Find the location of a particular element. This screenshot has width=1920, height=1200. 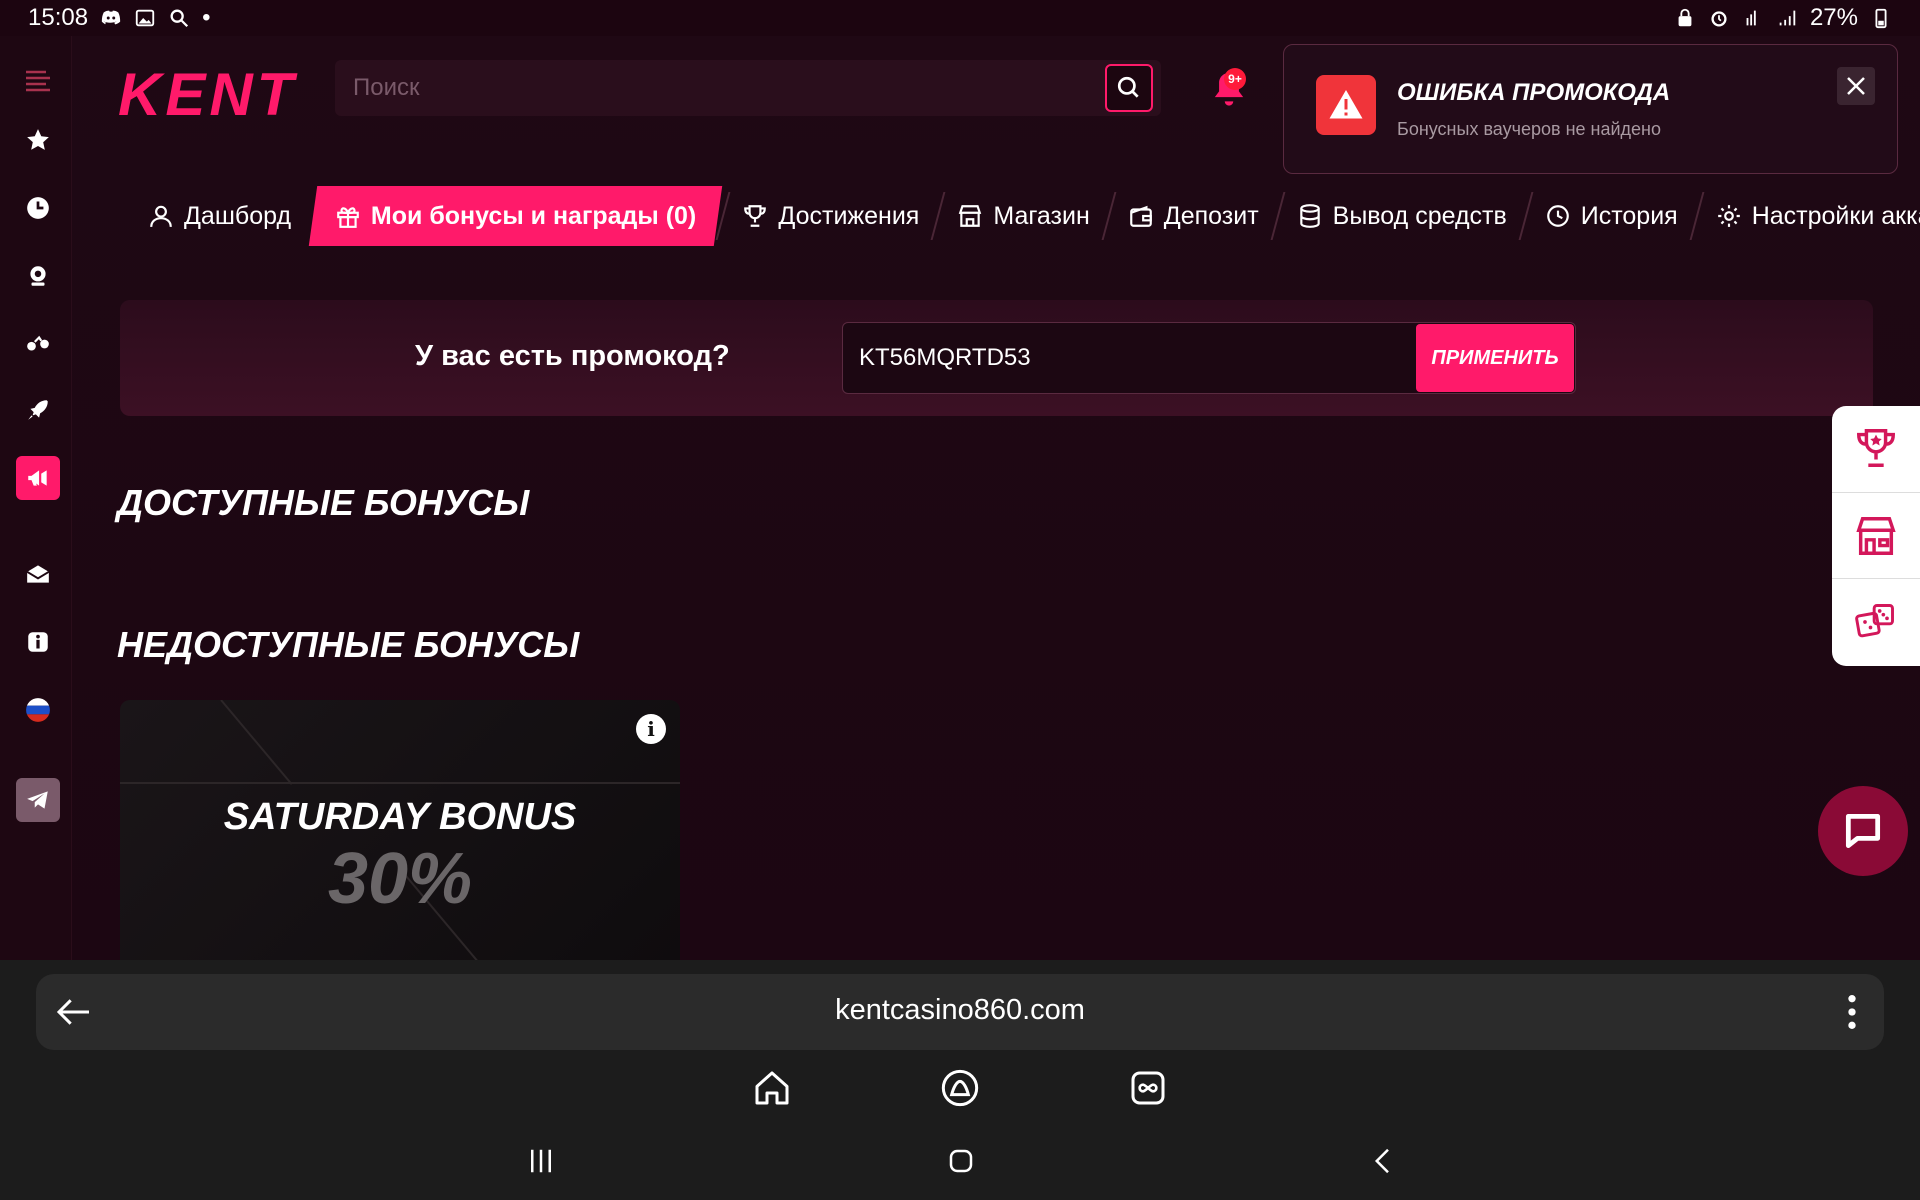

home-icon is located at coordinates (772, 1088).